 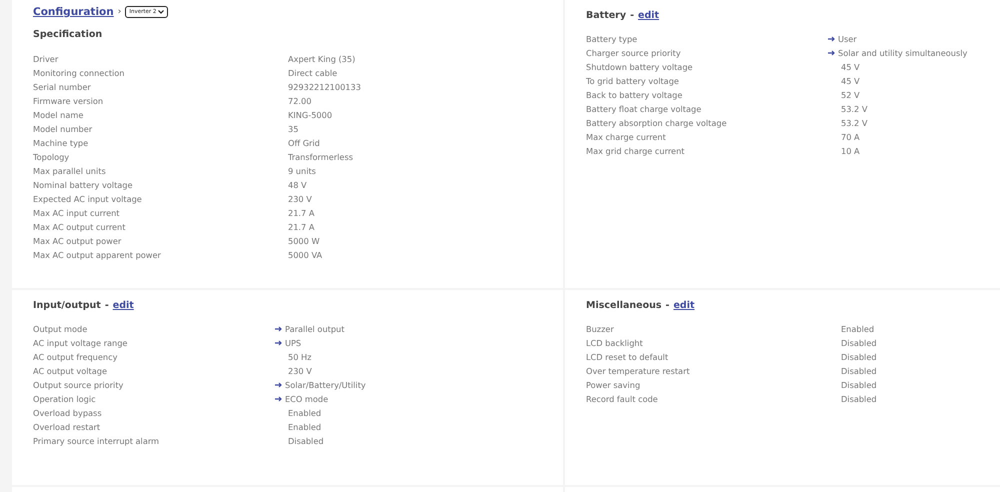 I want to click on setting-value: 5000 VA, so click(x=305, y=255).